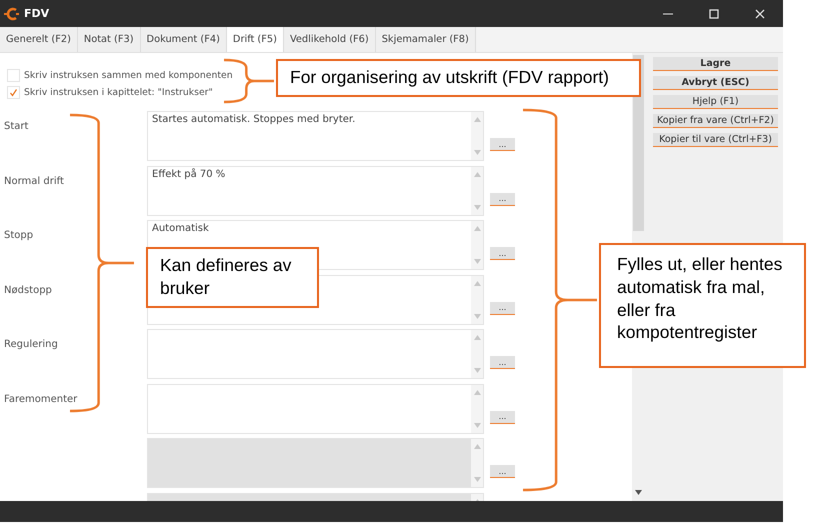 The height and width of the screenshot is (524, 813). What do you see at coordinates (19, 235) in the screenshot?
I see `field-label: Stopp` at bounding box center [19, 235].